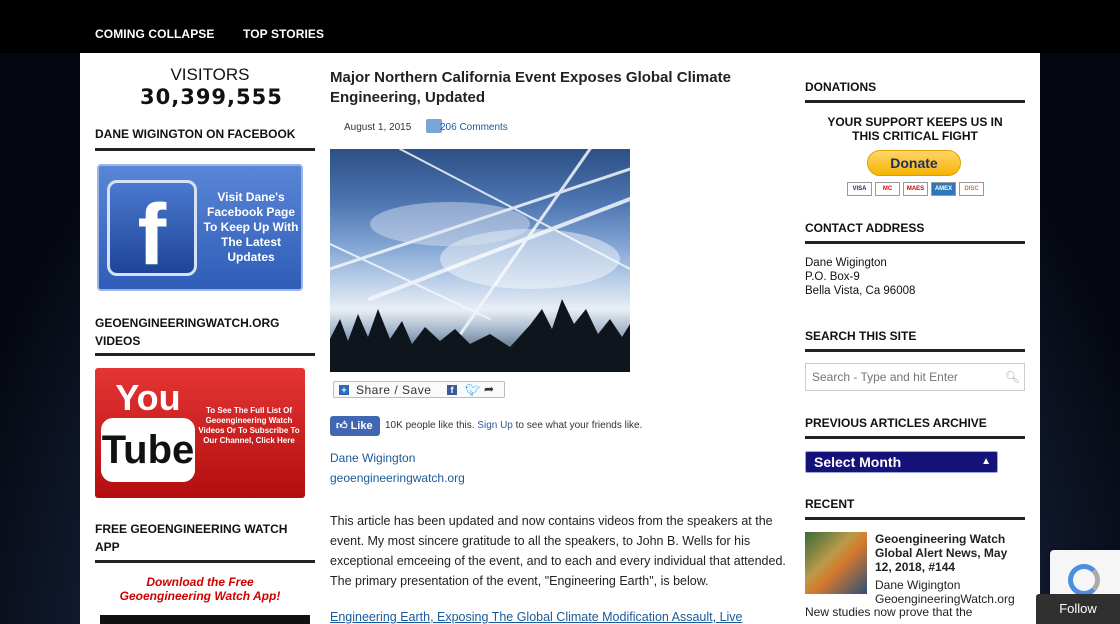 The height and width of the screenshot is (624, 1120). What do you see at coordinates (986, 461) in the screenshot?
I see `select-arrows-icon: ▲` at bounding box center [986, 461].